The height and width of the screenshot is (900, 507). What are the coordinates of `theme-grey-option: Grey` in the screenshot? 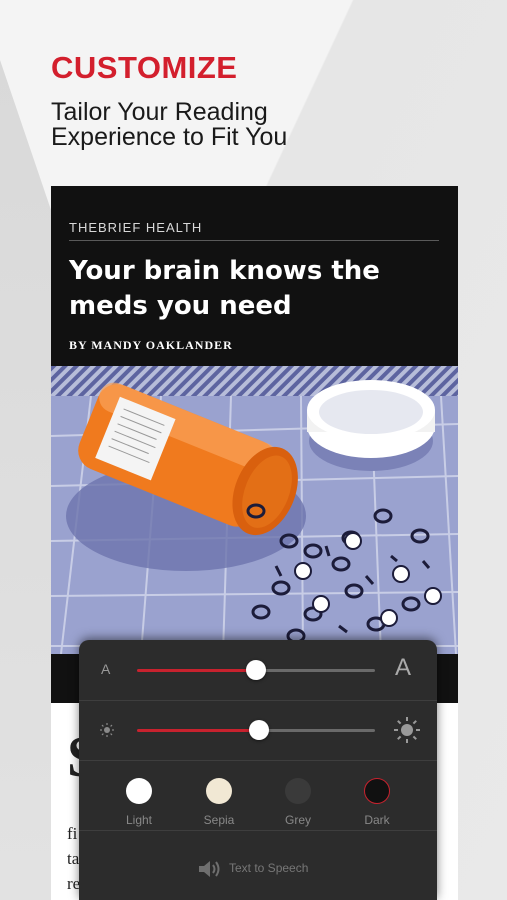 It's located at (298, 802).